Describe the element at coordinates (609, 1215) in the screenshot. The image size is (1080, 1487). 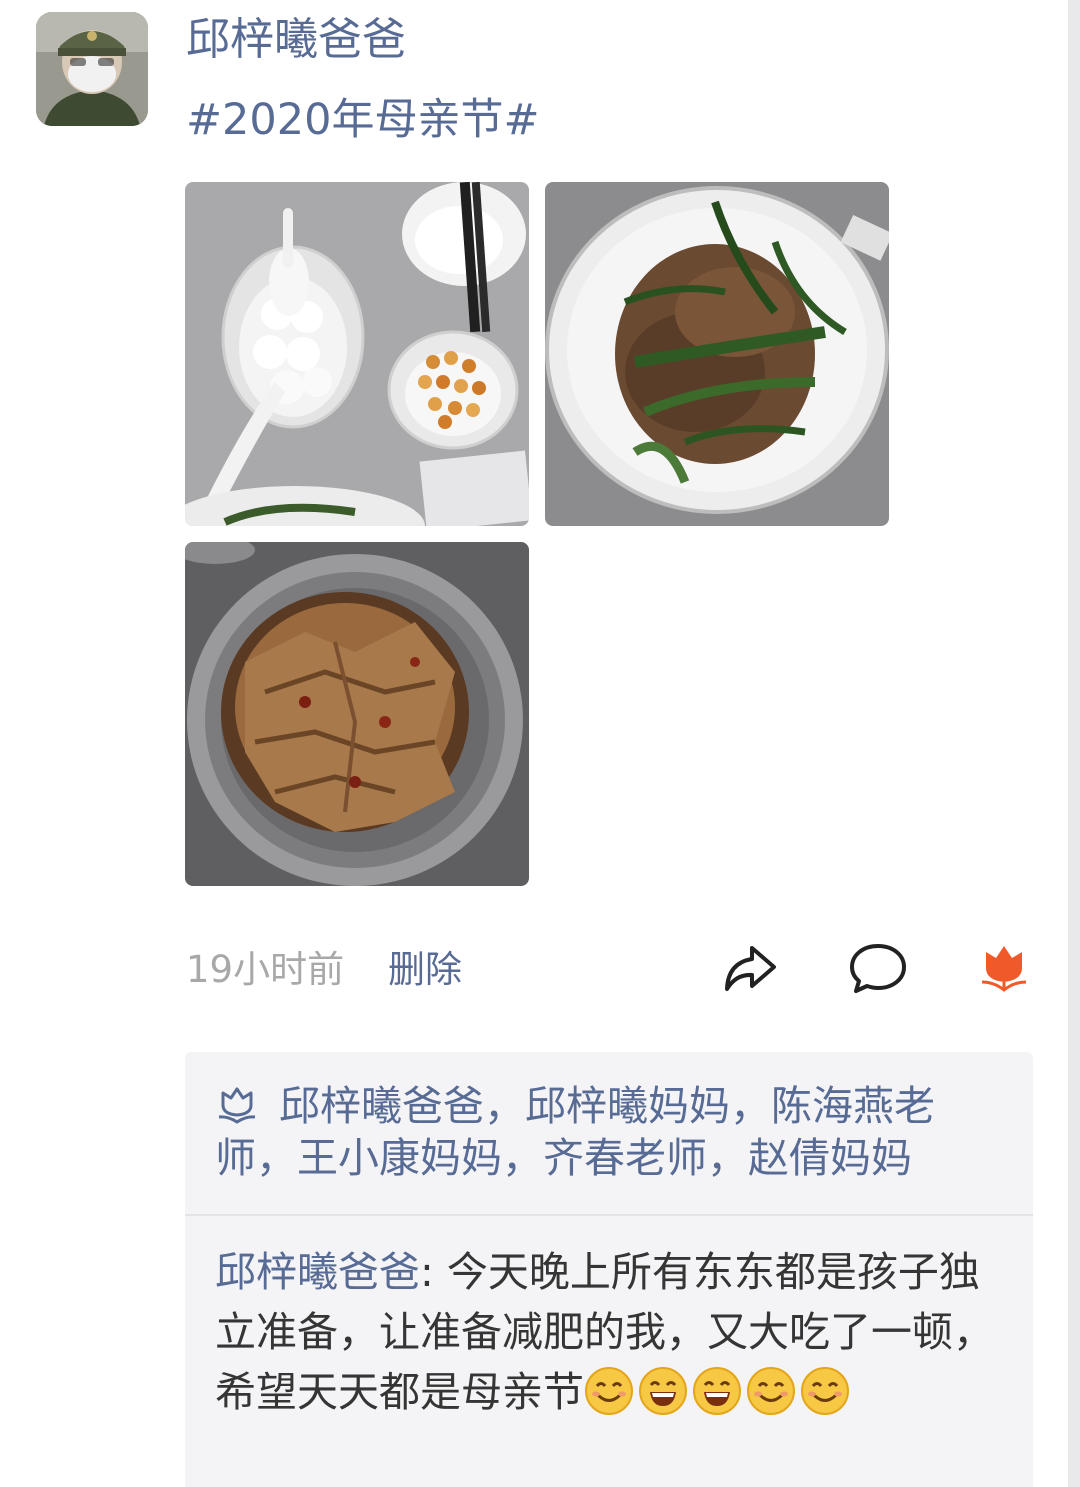
I see `likes-divider` at that location.